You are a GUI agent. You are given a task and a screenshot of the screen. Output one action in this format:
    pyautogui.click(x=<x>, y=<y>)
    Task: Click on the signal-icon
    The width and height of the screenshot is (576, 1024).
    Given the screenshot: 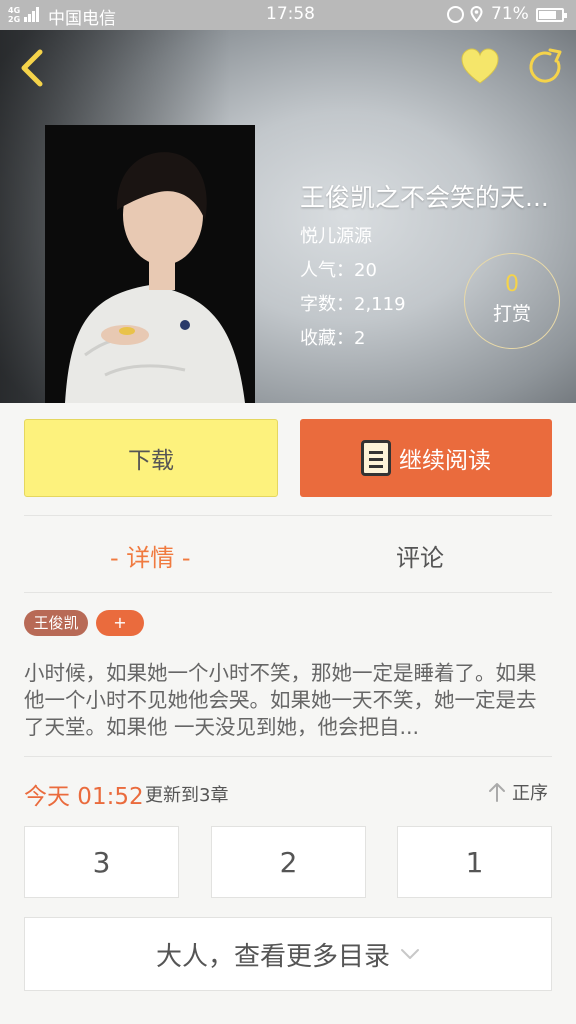 What is the action you would take?
    pyautogui.click(x=33, y=14)
    